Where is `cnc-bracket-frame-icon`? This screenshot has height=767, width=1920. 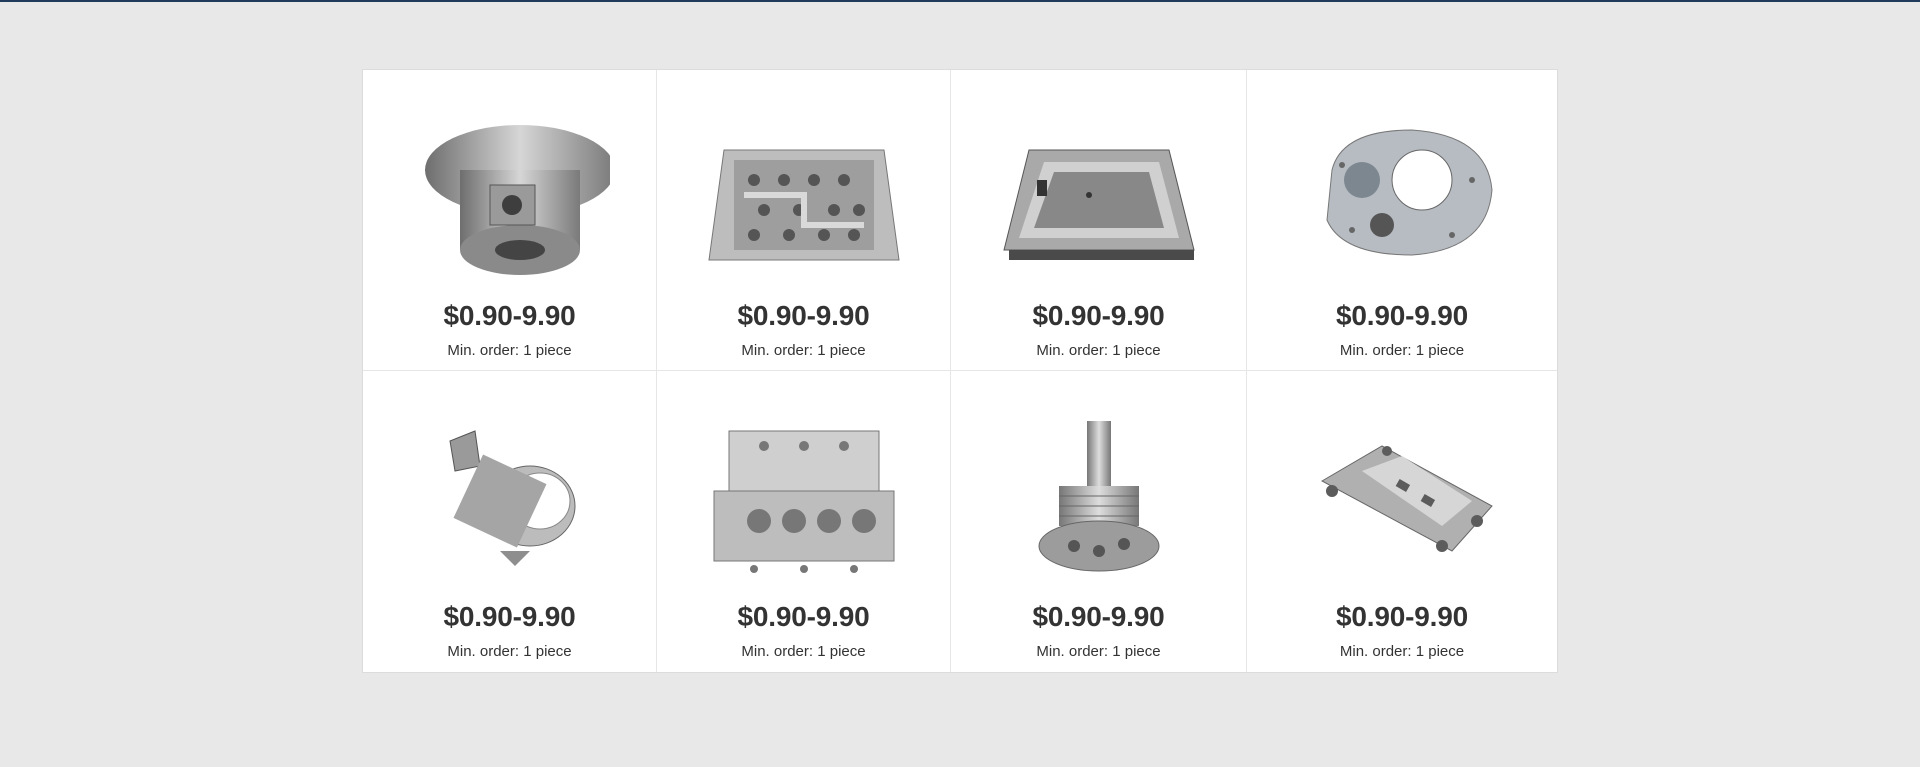 cnc-bracket-frame-icon is located at coordinates (1406, 498).